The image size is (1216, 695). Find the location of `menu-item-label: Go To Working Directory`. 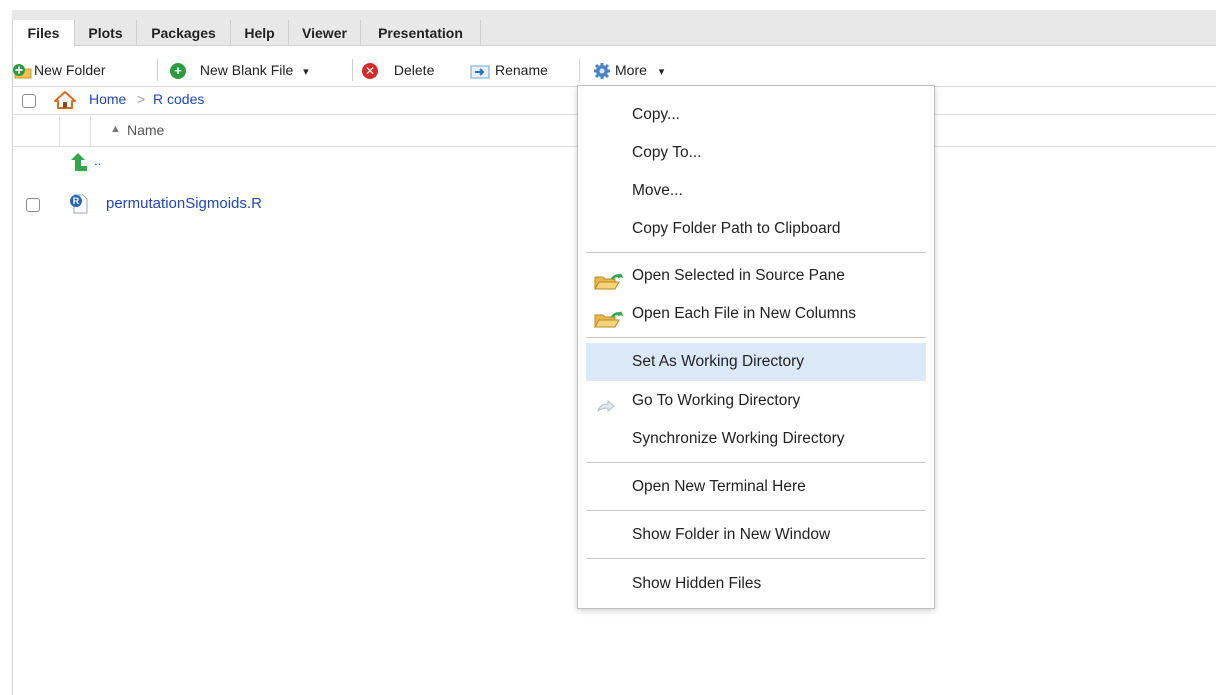

menu-item-label: Go To Working Directory is located at coordinates (716, 400).